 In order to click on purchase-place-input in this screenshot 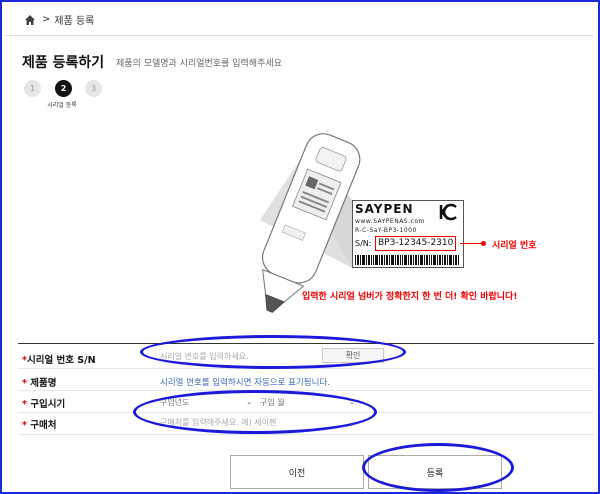, I will do `click(250, 422)`.